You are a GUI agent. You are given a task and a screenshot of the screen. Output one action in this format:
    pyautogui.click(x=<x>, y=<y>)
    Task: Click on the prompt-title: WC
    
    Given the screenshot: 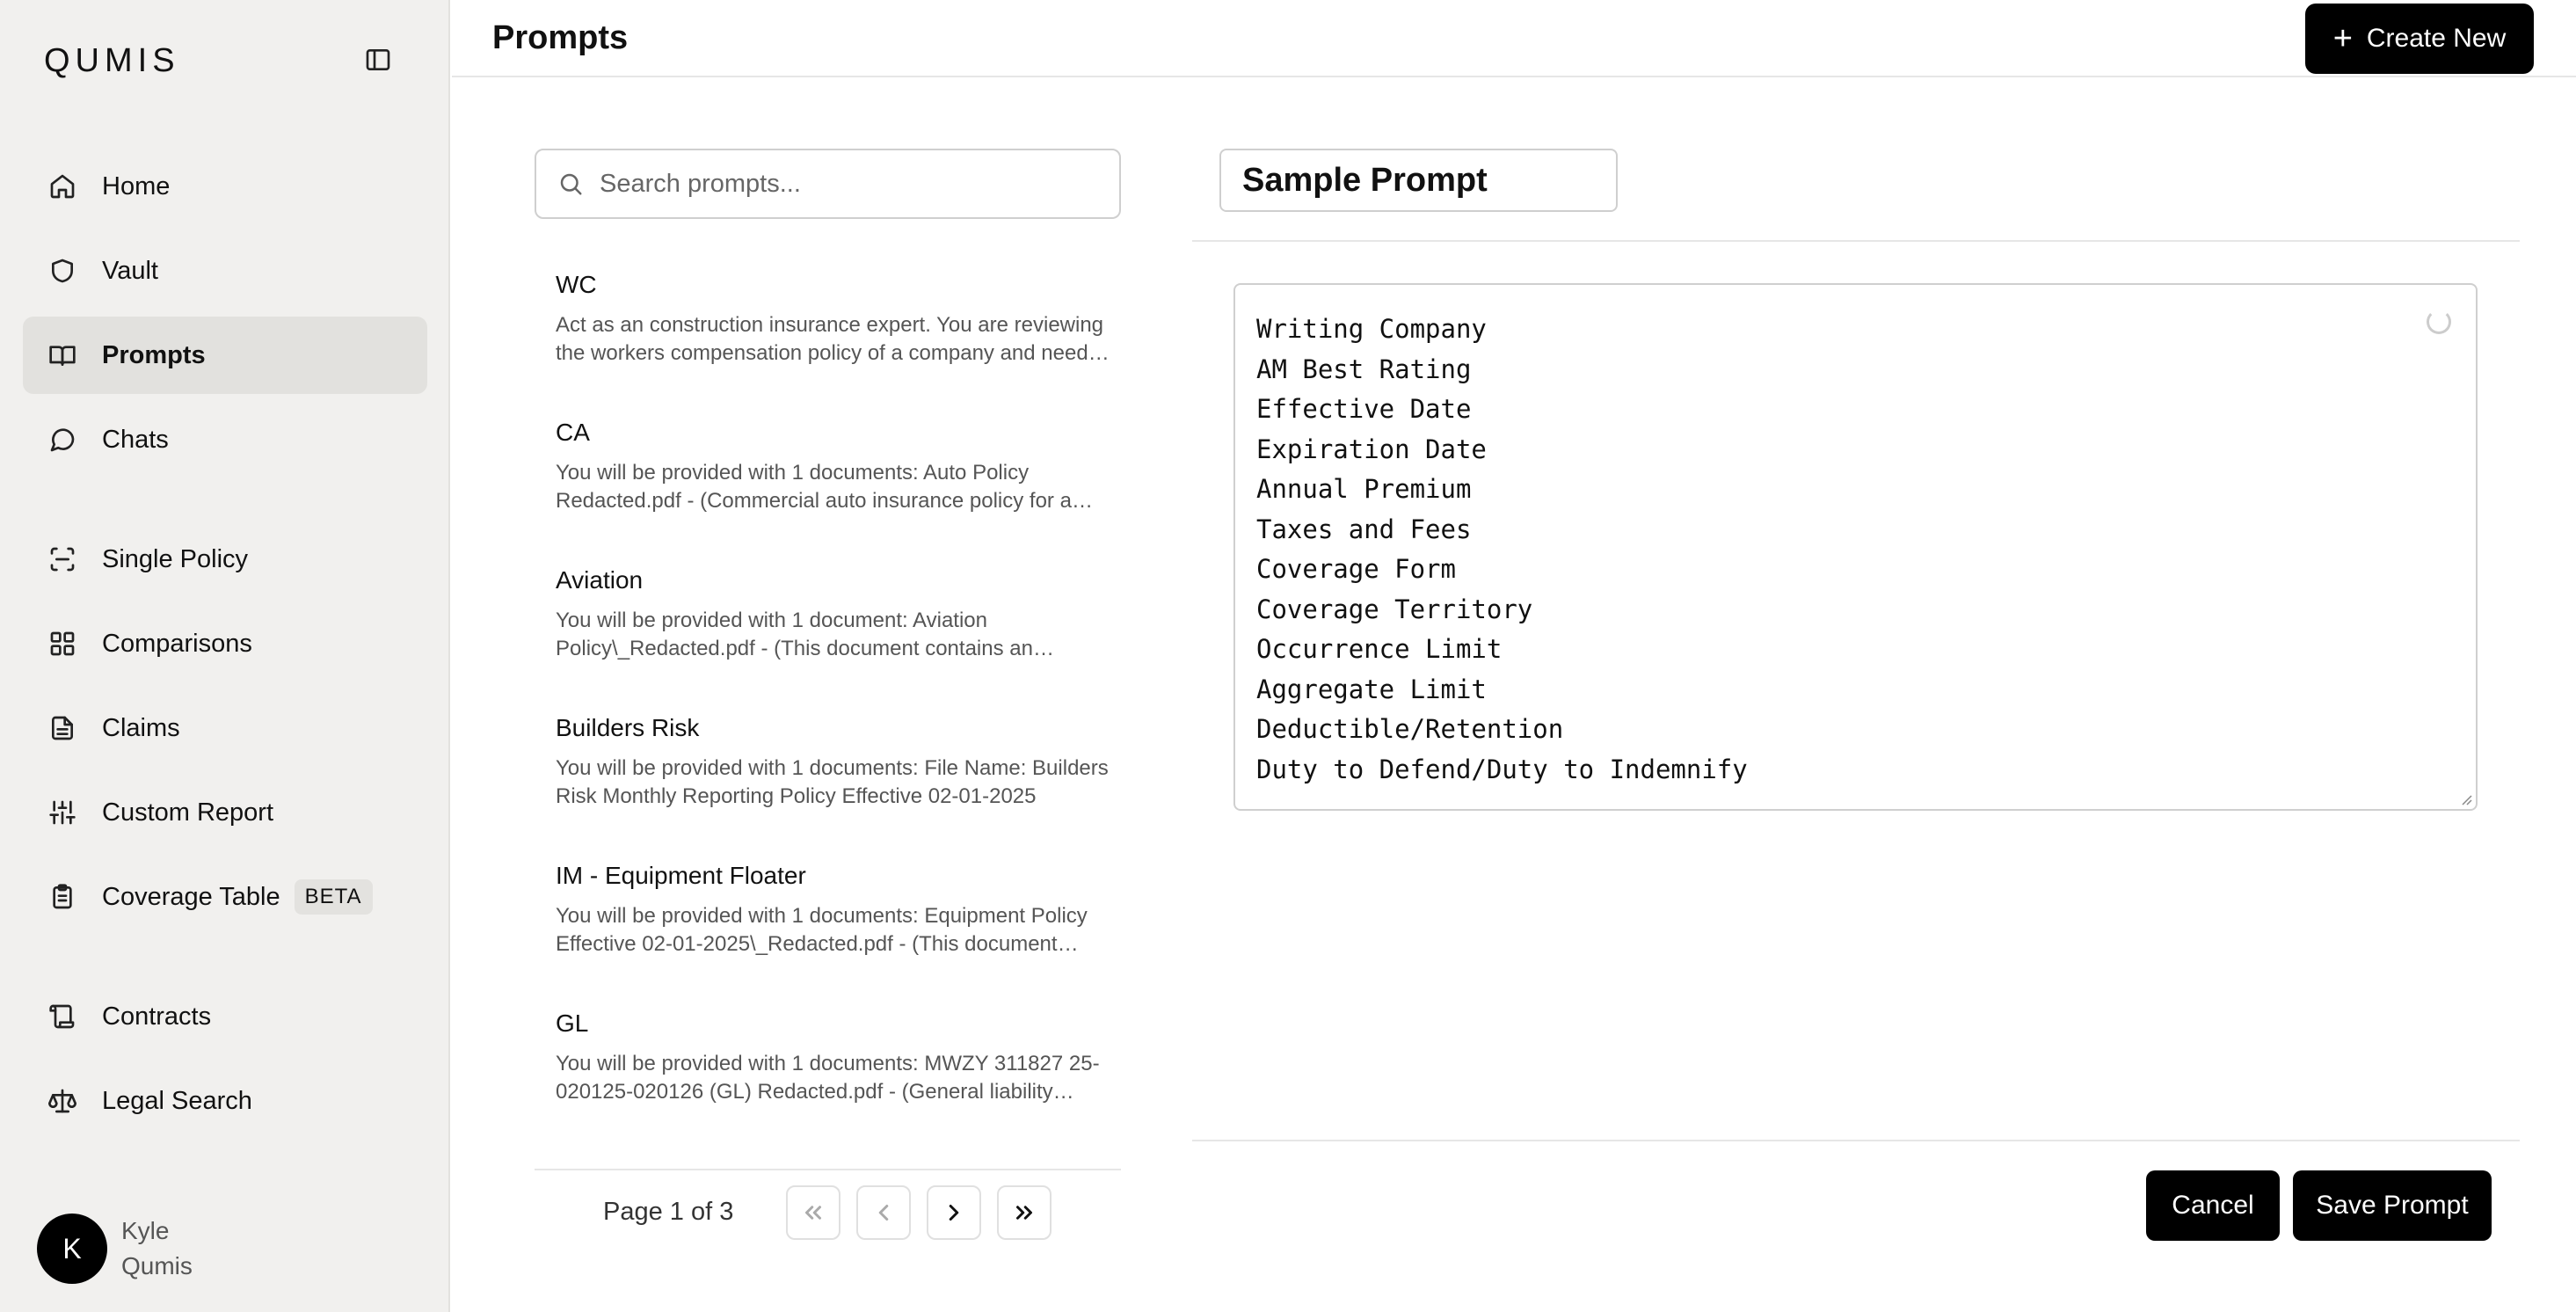 What is the action you would take?
    pyautogui.click(x=576, y=285)
    